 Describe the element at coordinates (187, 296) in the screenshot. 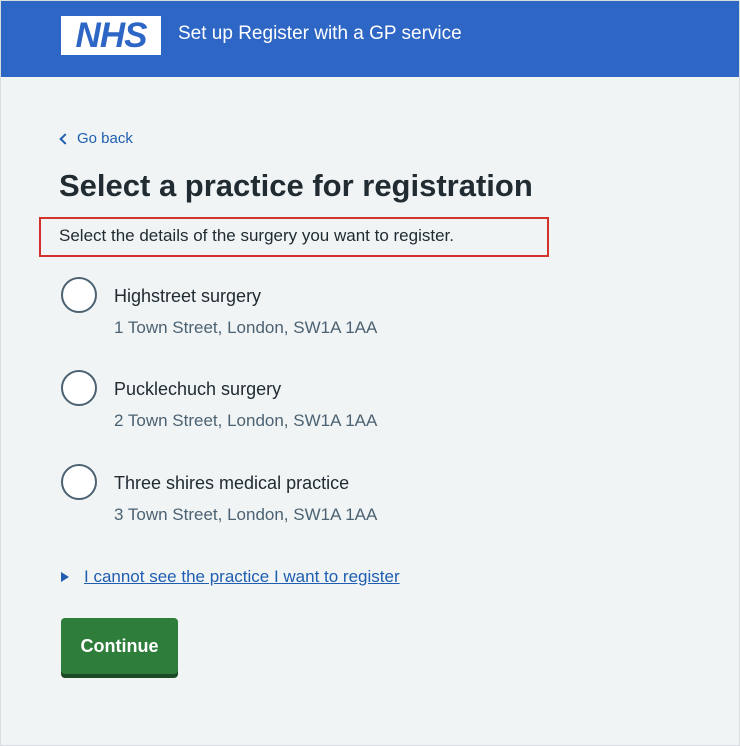

I see `practice-name: Highstreet surgery` at that location.